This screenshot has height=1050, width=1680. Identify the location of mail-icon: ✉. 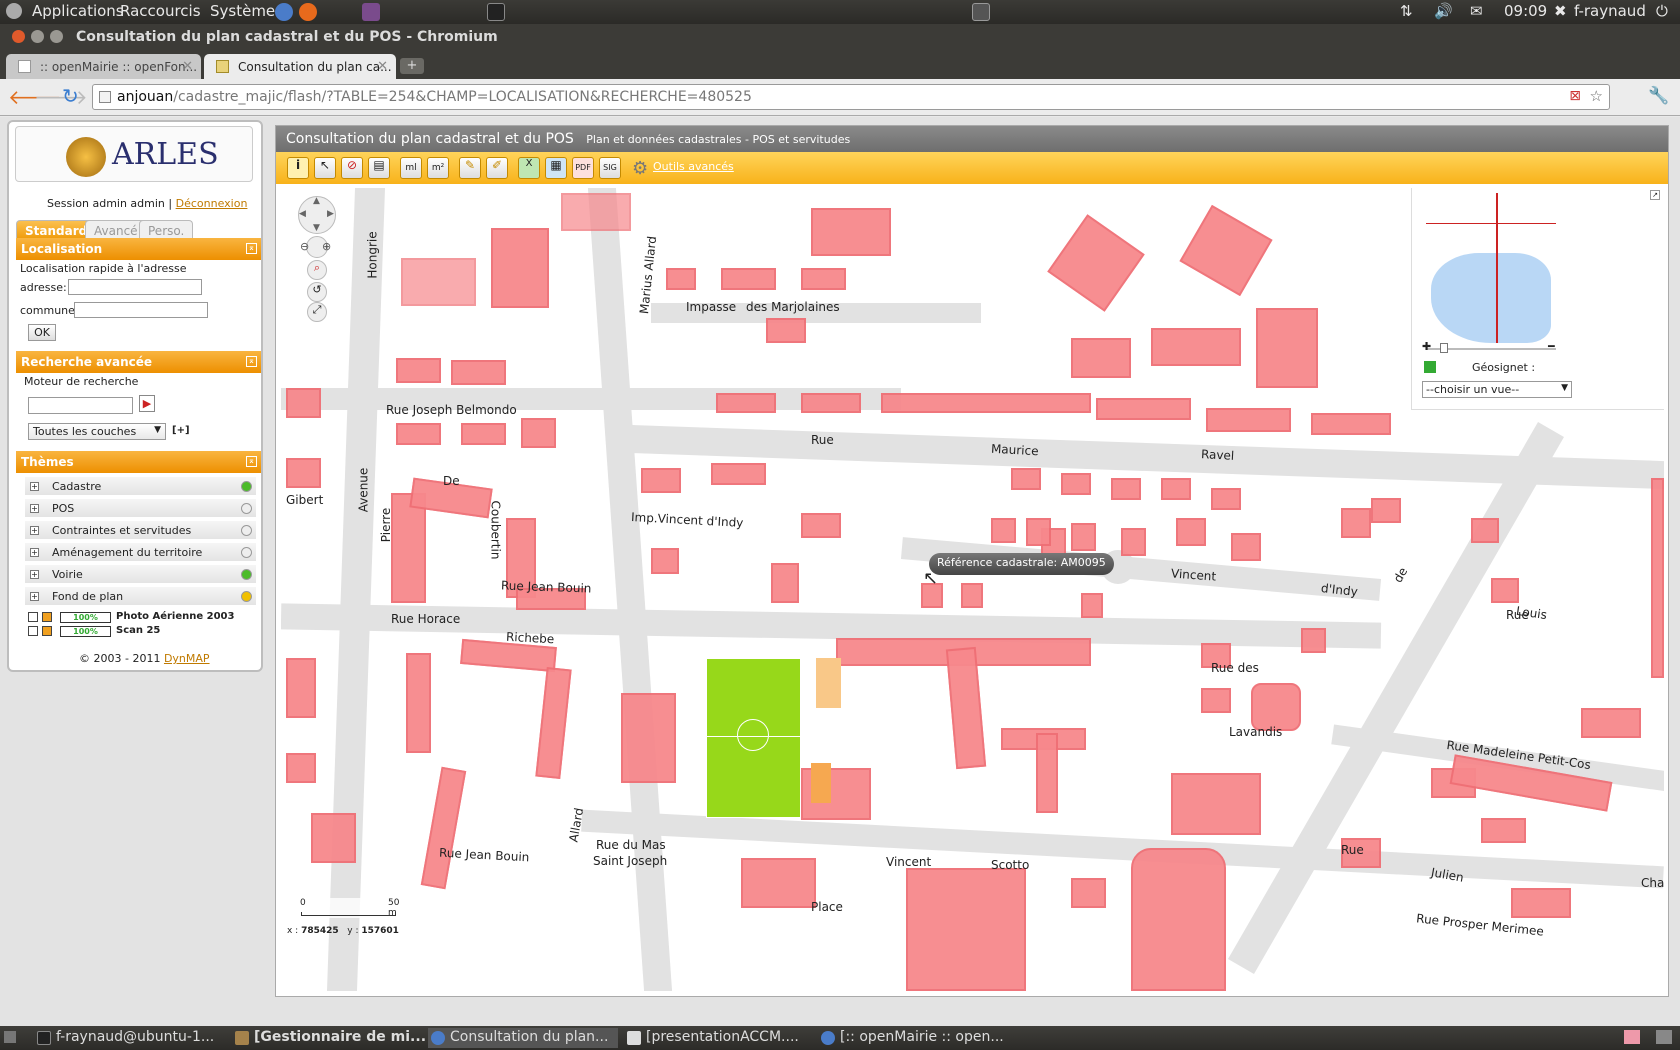
(1476, 11).